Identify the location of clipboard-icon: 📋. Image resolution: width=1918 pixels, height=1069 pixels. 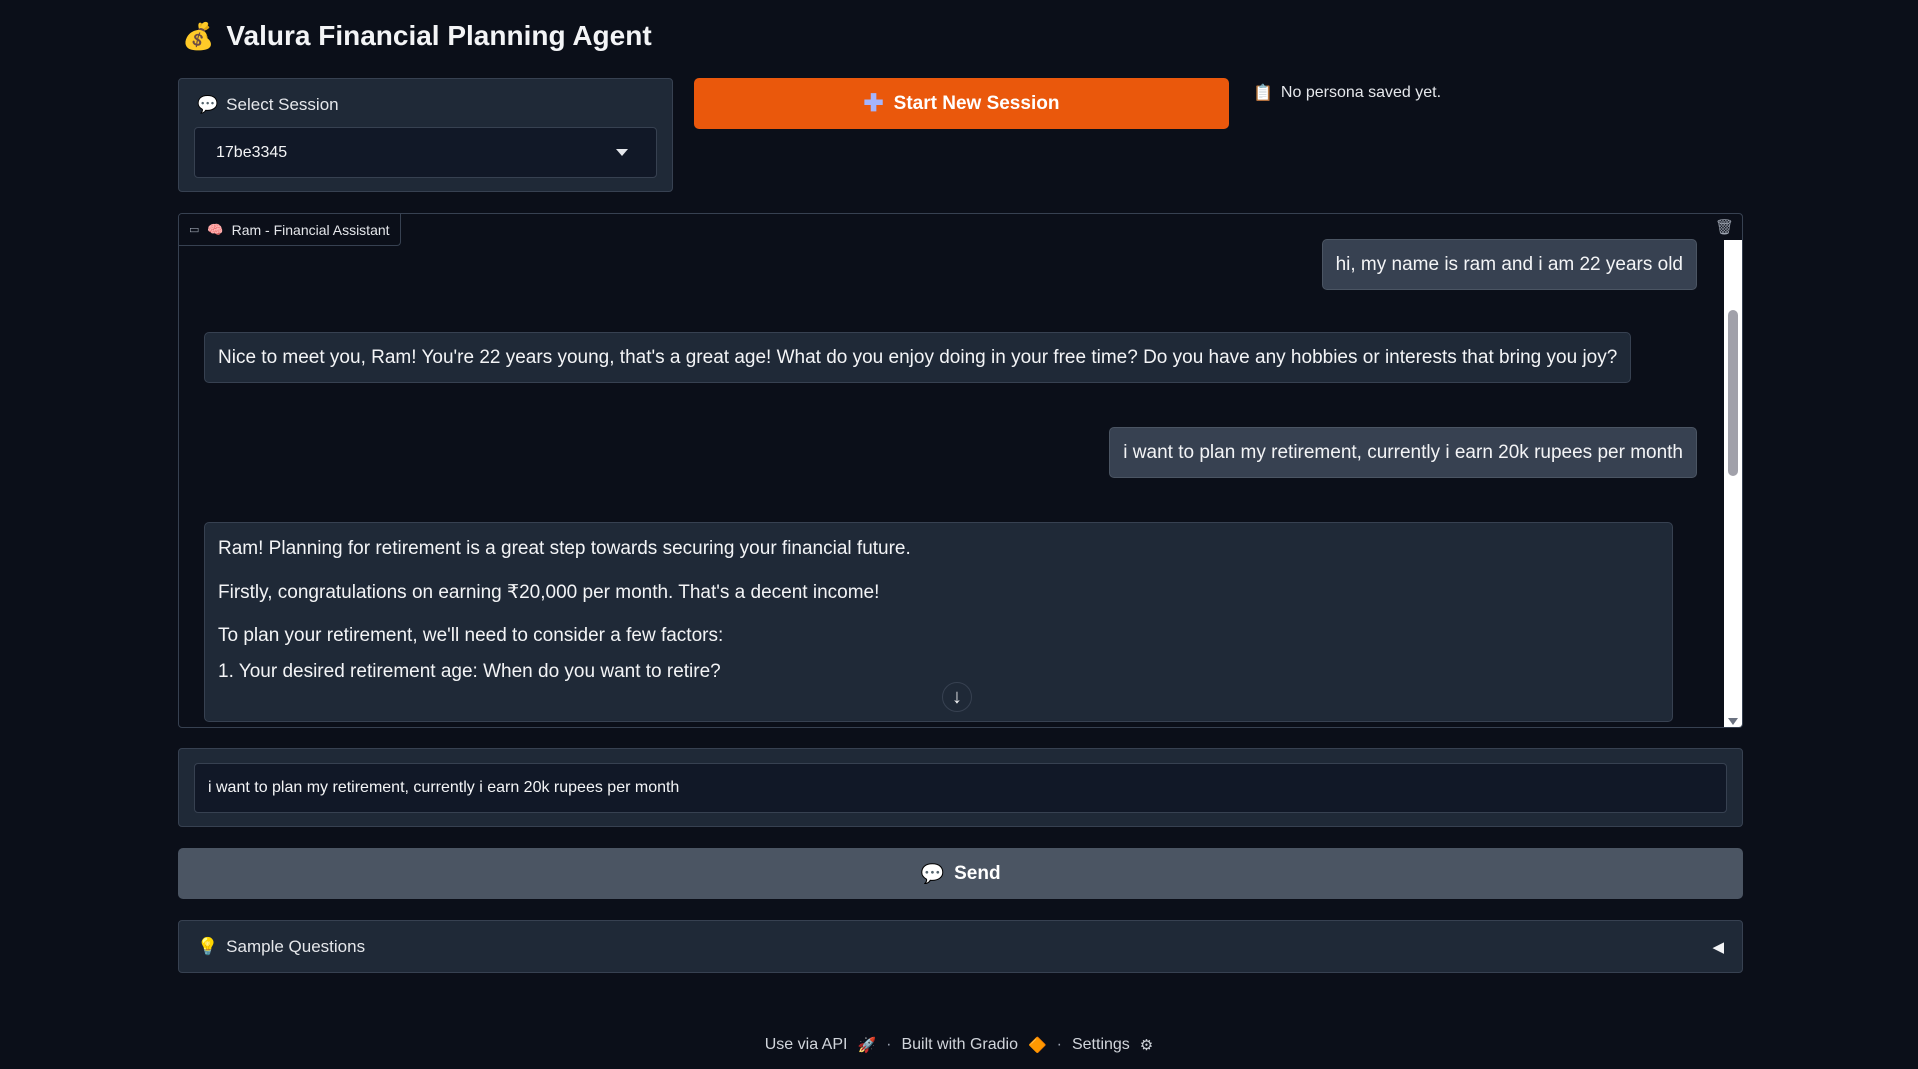
(1263, 93).